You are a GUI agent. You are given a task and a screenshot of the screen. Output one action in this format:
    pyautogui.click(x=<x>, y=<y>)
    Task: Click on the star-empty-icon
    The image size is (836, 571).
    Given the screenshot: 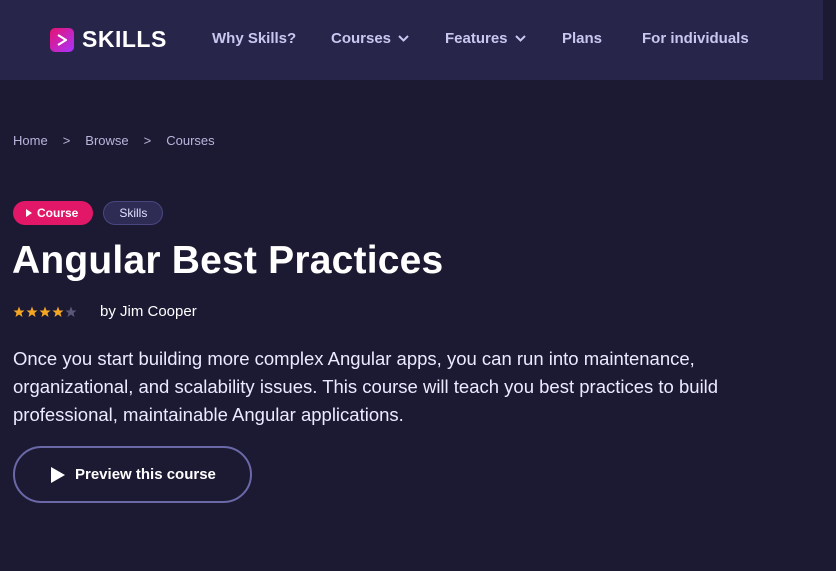 What is the action you would take?
    pyautogui.click(x=71, y=311)
    